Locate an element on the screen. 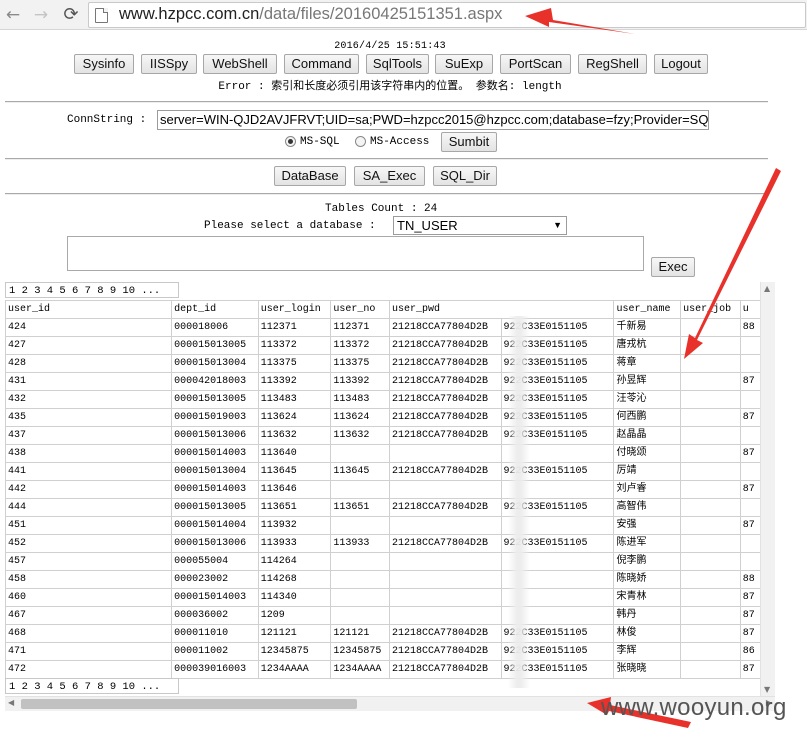  toolbar-button-sqltools: SqlTools is located at coordinates (397, 64).